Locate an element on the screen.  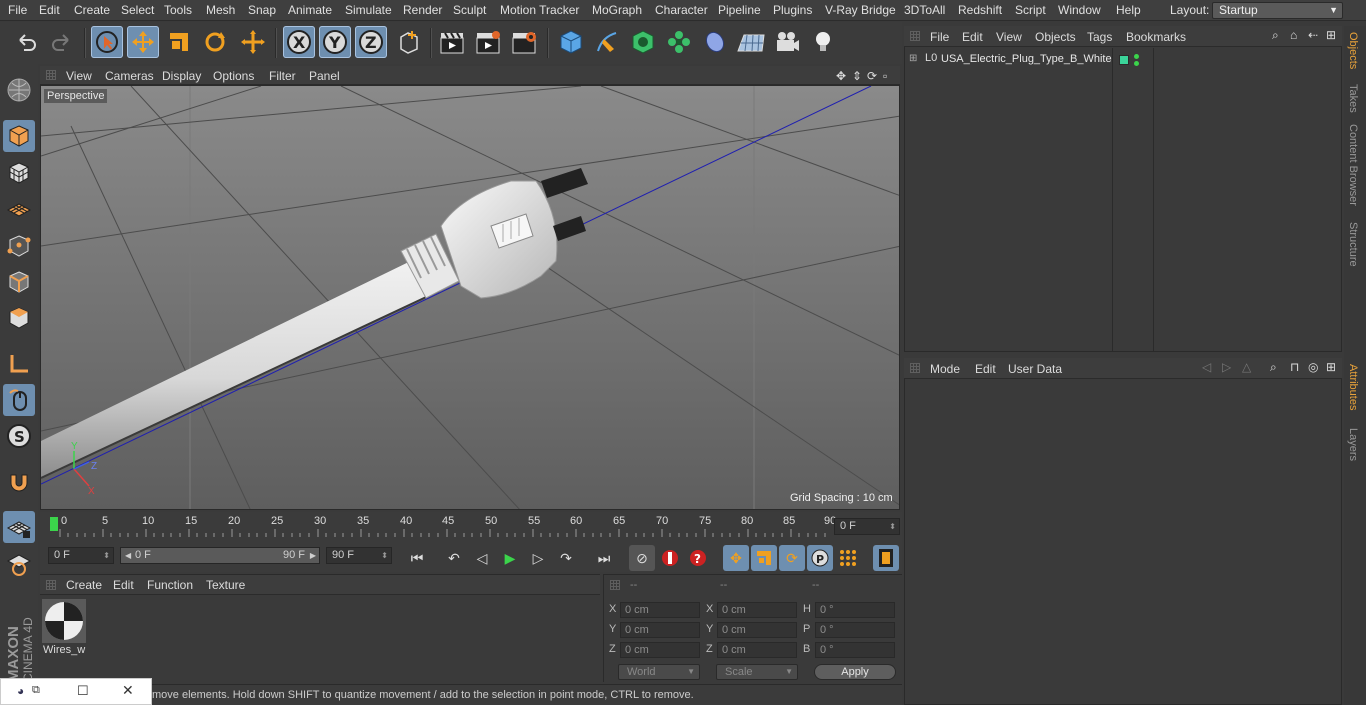
redo-button is located at coordinates (62, 42).